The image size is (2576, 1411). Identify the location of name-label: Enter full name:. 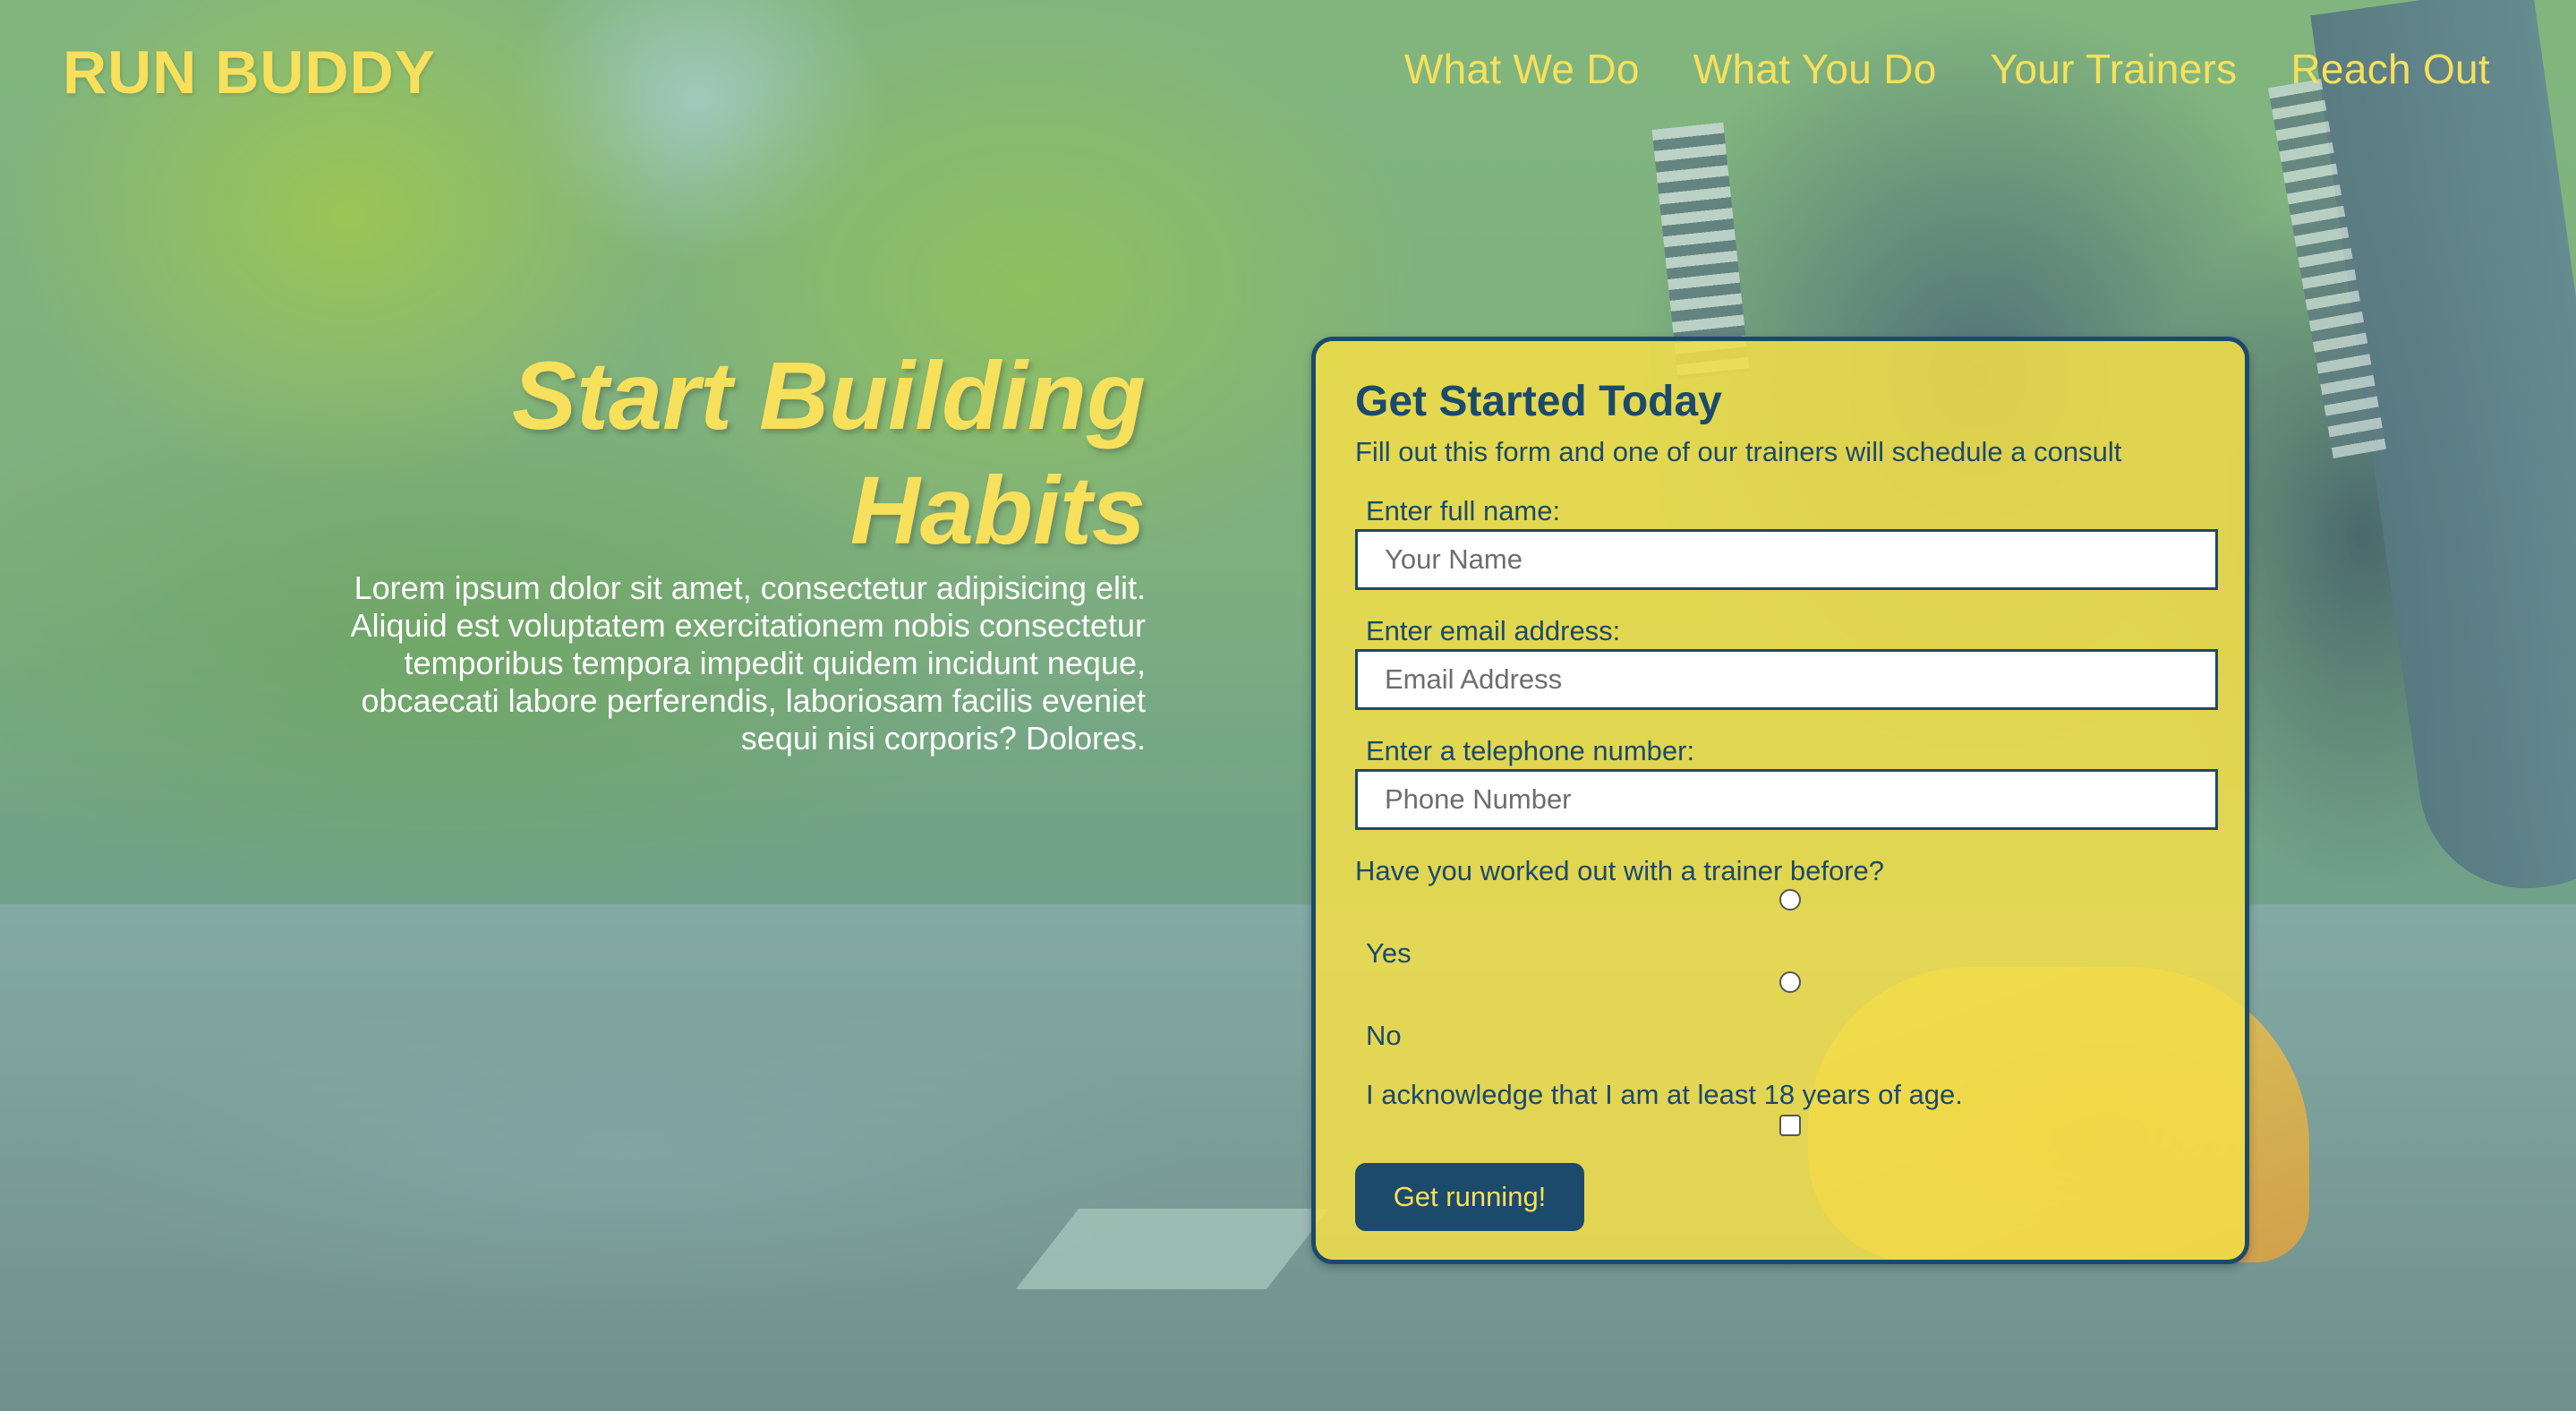
(1463, 510).